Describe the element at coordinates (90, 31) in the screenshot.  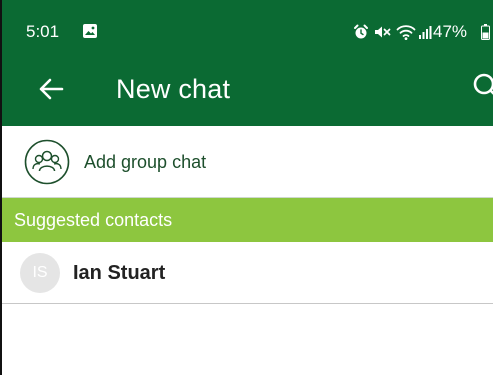
I see `photo-icon` at that location.